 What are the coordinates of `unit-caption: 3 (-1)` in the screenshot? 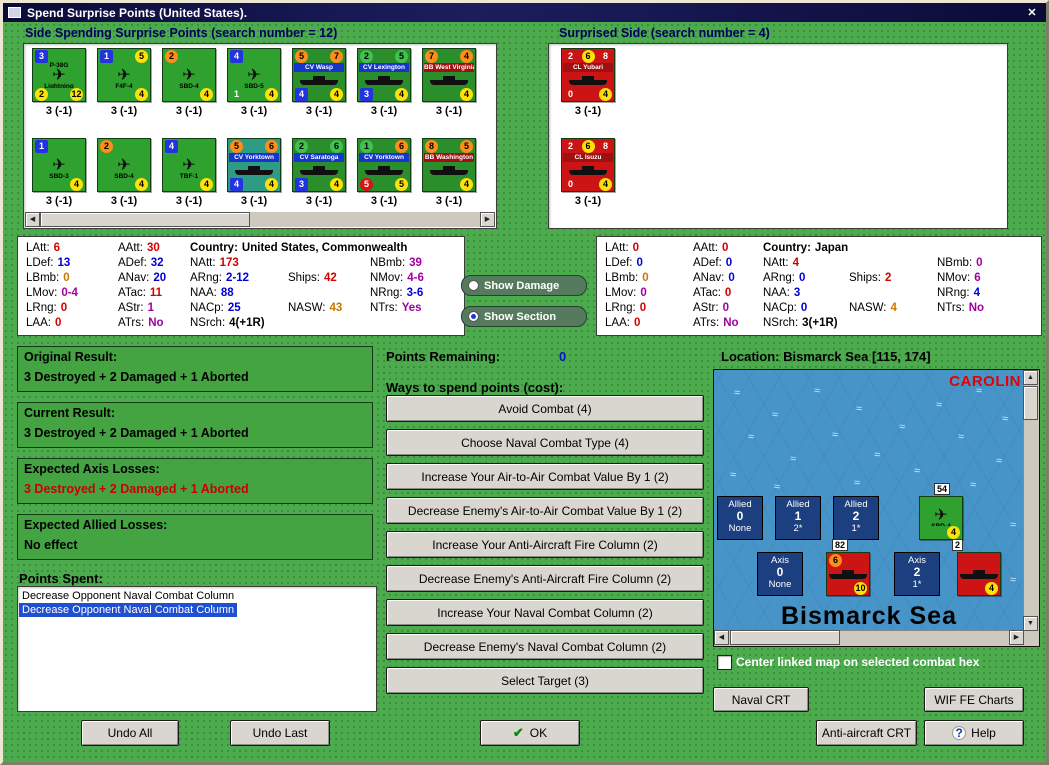 It's located at (449, 111).